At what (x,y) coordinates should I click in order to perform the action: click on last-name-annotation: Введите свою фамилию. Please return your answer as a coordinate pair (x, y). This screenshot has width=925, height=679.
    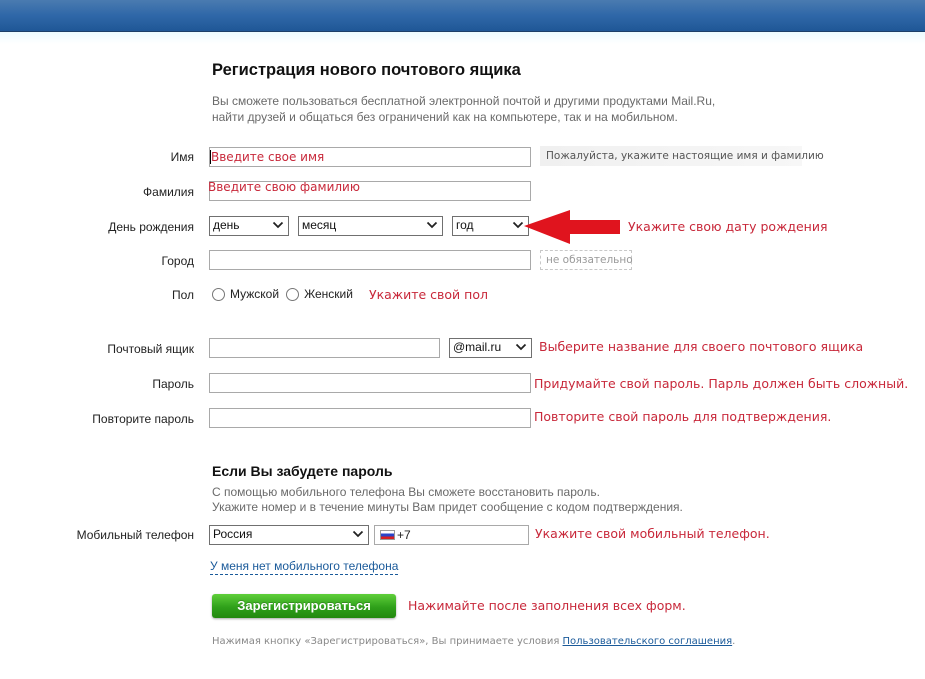
    Looking at the image, I should click on (284, 187).